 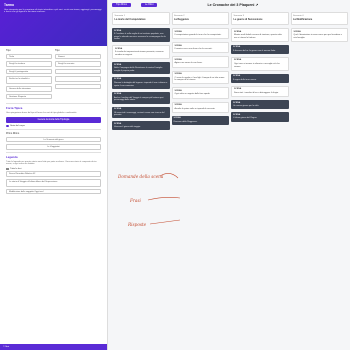 What do you see at coordinates (53, 169) in the screenshot?
I see `checkbox-option: Tutte le fasi` at bounding box center [53, 169].